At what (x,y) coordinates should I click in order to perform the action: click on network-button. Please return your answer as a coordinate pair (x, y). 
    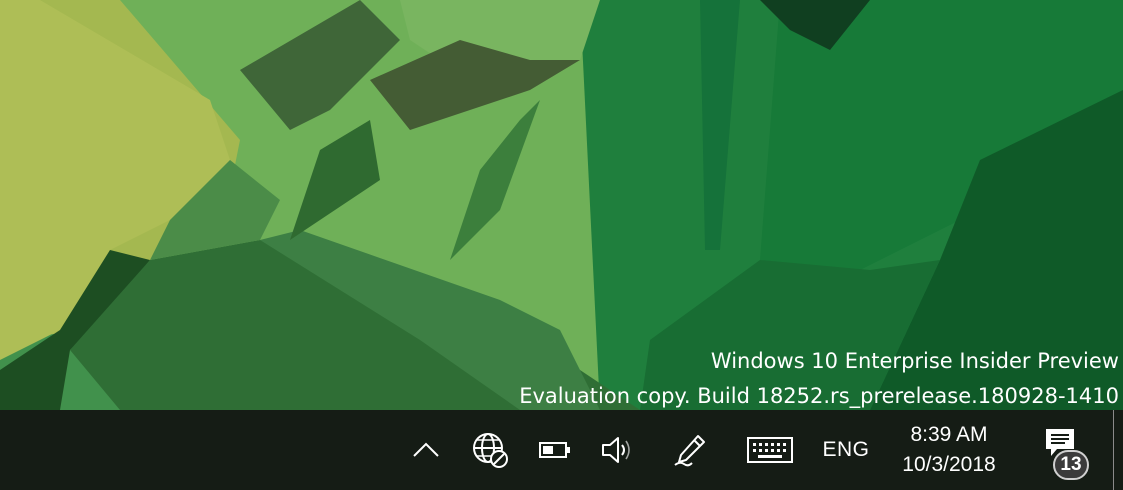
    Looking at the image, I should click on (490, 450).